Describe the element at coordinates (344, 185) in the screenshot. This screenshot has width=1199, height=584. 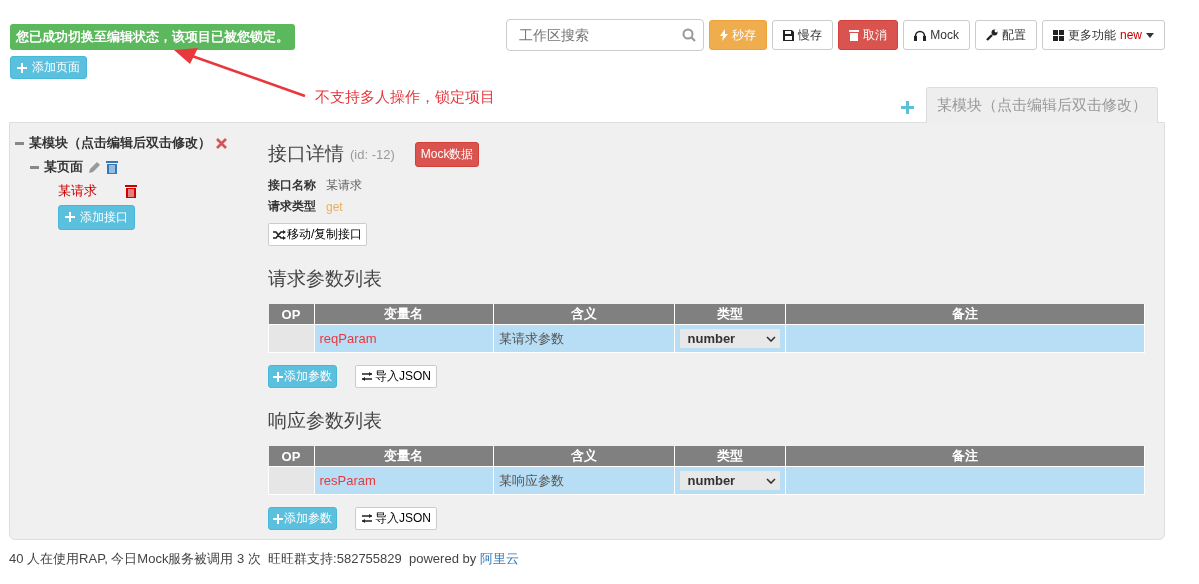
I see `field-value: 某请求` at that location.